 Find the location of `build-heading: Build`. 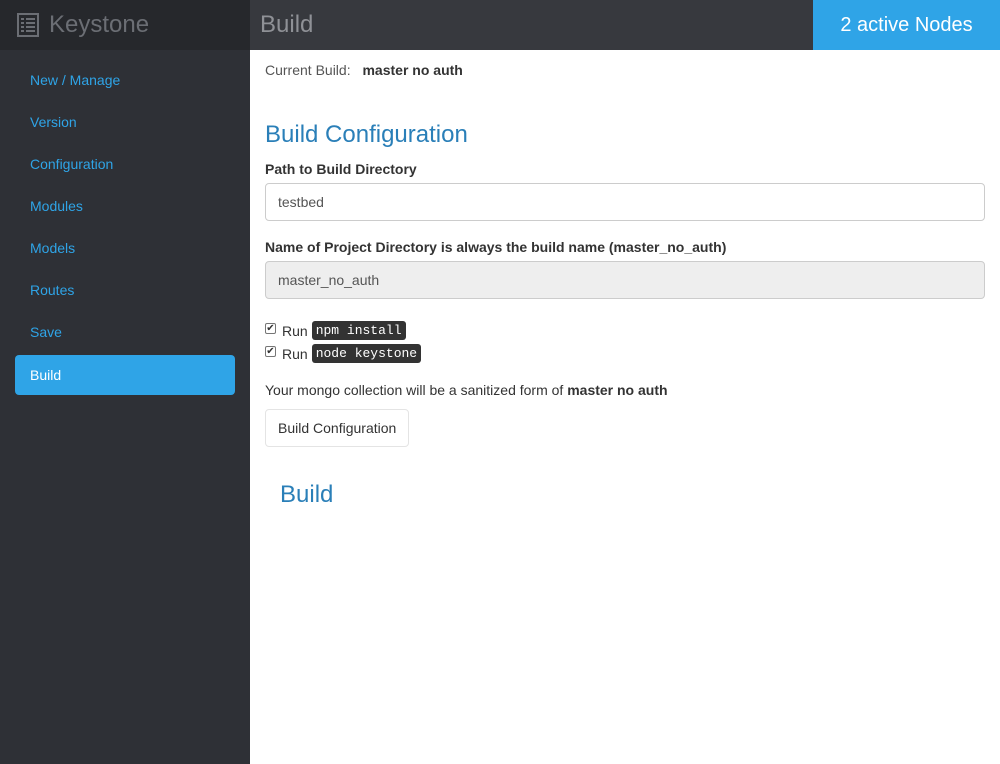

build-heading: Build is located at coordinates (307, 494).